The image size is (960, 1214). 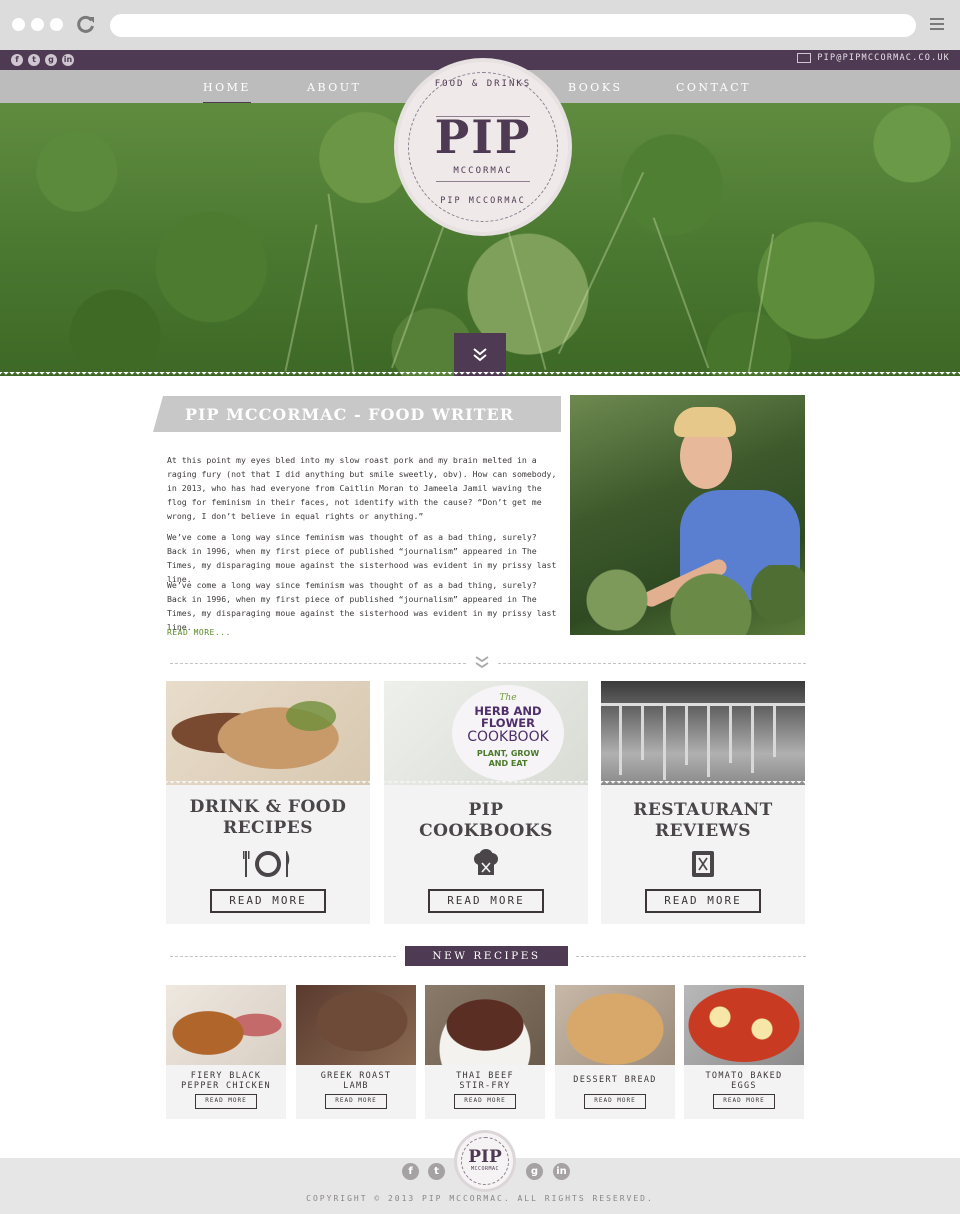 What do you see at coordinates (703, 864) in the screenshot?
I see `menu-book-icon` at bounding box center [703, 864].